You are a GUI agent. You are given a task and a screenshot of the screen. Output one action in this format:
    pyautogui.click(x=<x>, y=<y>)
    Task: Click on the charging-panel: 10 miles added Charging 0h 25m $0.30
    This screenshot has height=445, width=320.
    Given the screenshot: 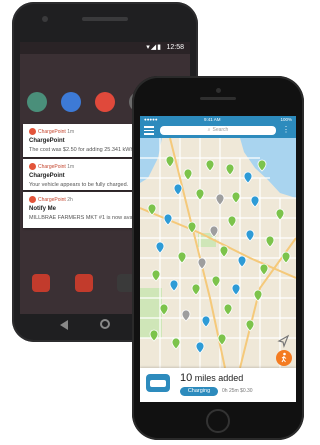 What is the action you would take?
    pyautogui.click(x=218, y=385)
    